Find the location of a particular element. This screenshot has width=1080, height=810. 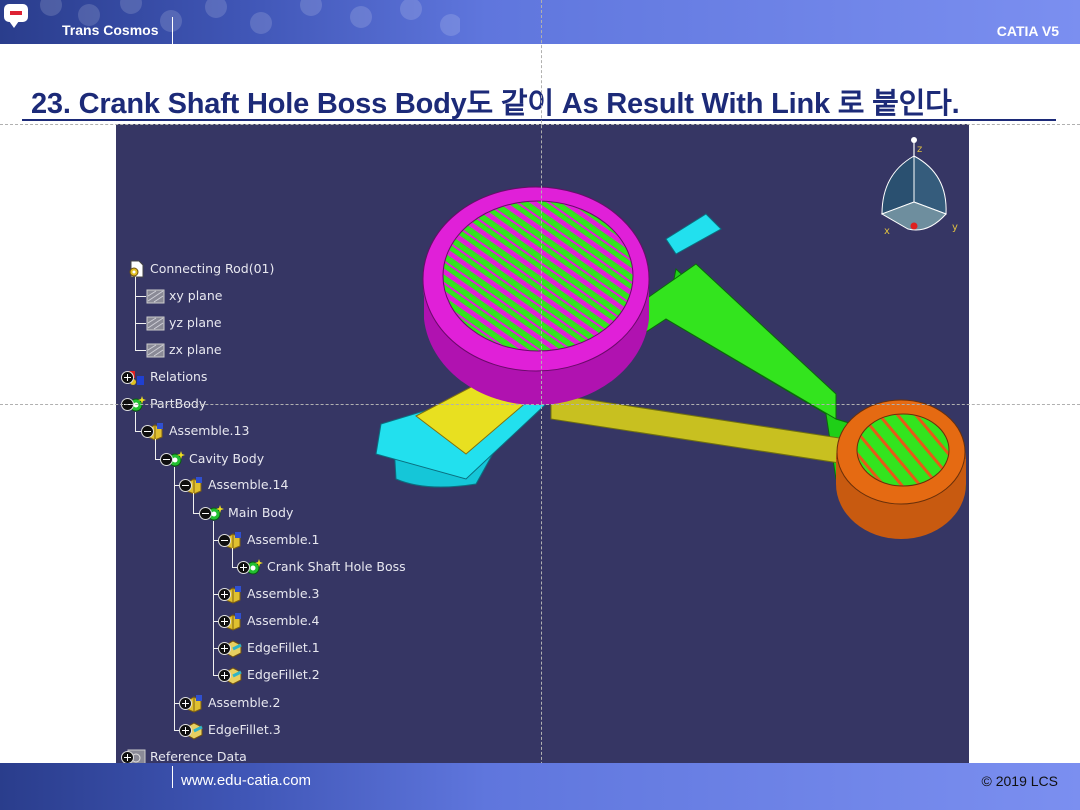

footer-bar is located at coordinates (540, 786).